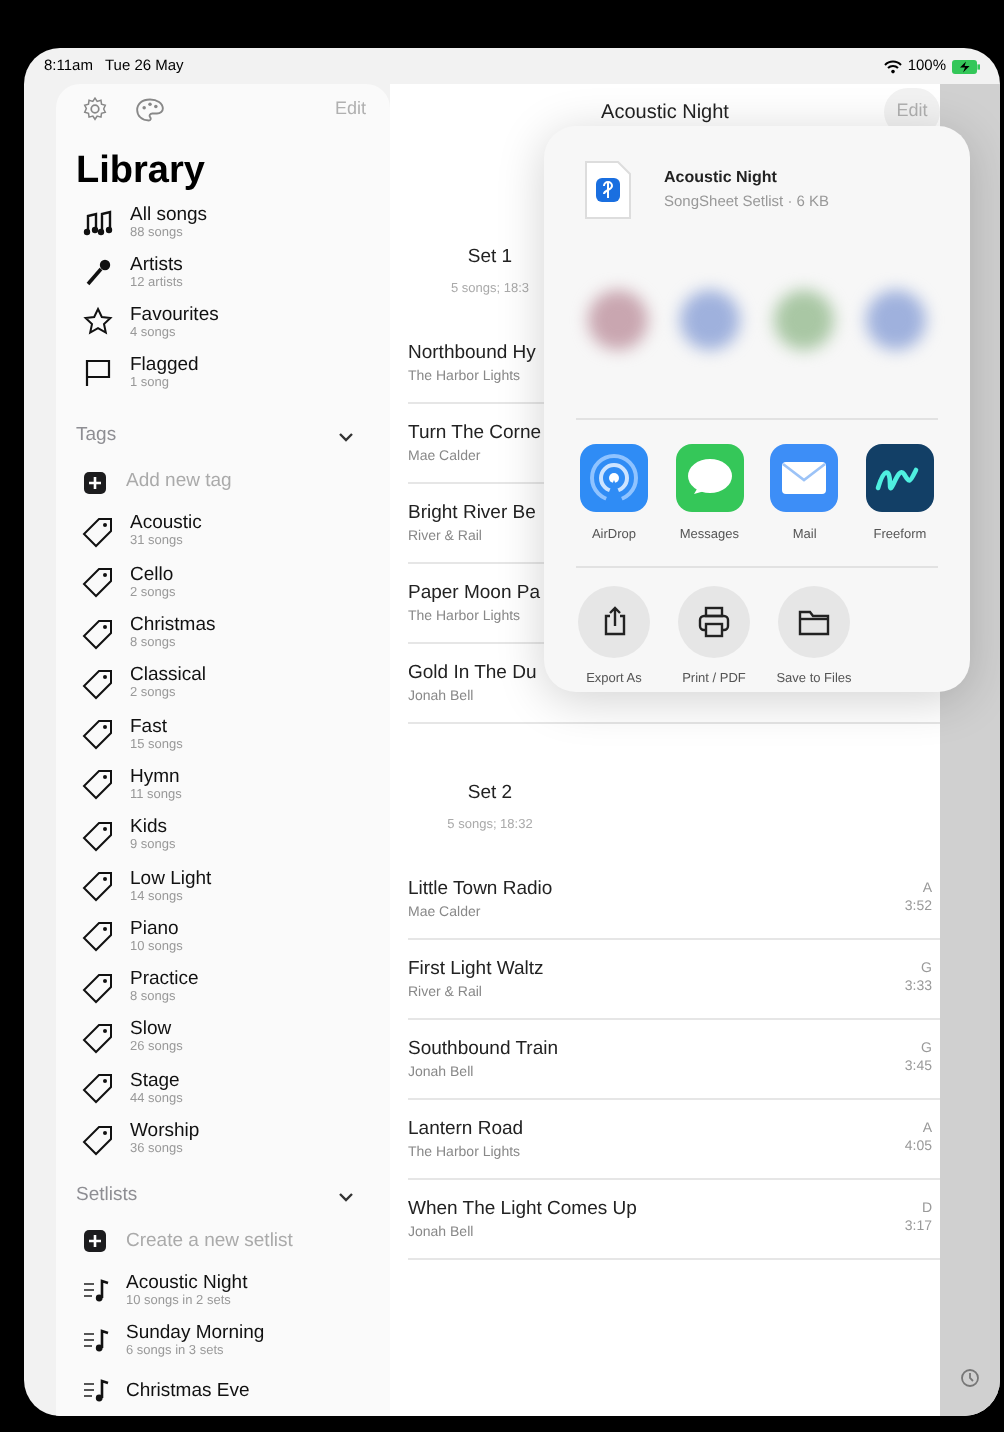 The width and height of the screenshot is (1004, 1432). I want to click on notes-icon, so click(98, 222).